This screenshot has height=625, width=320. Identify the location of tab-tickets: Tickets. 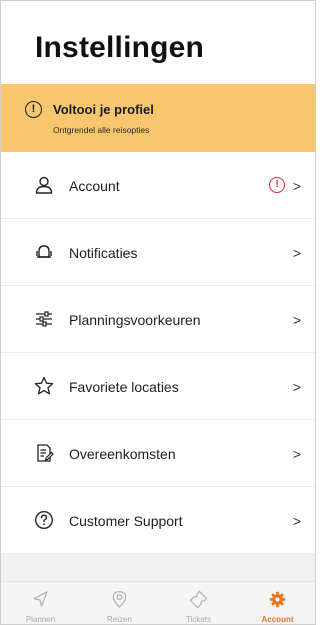
(198, 603).